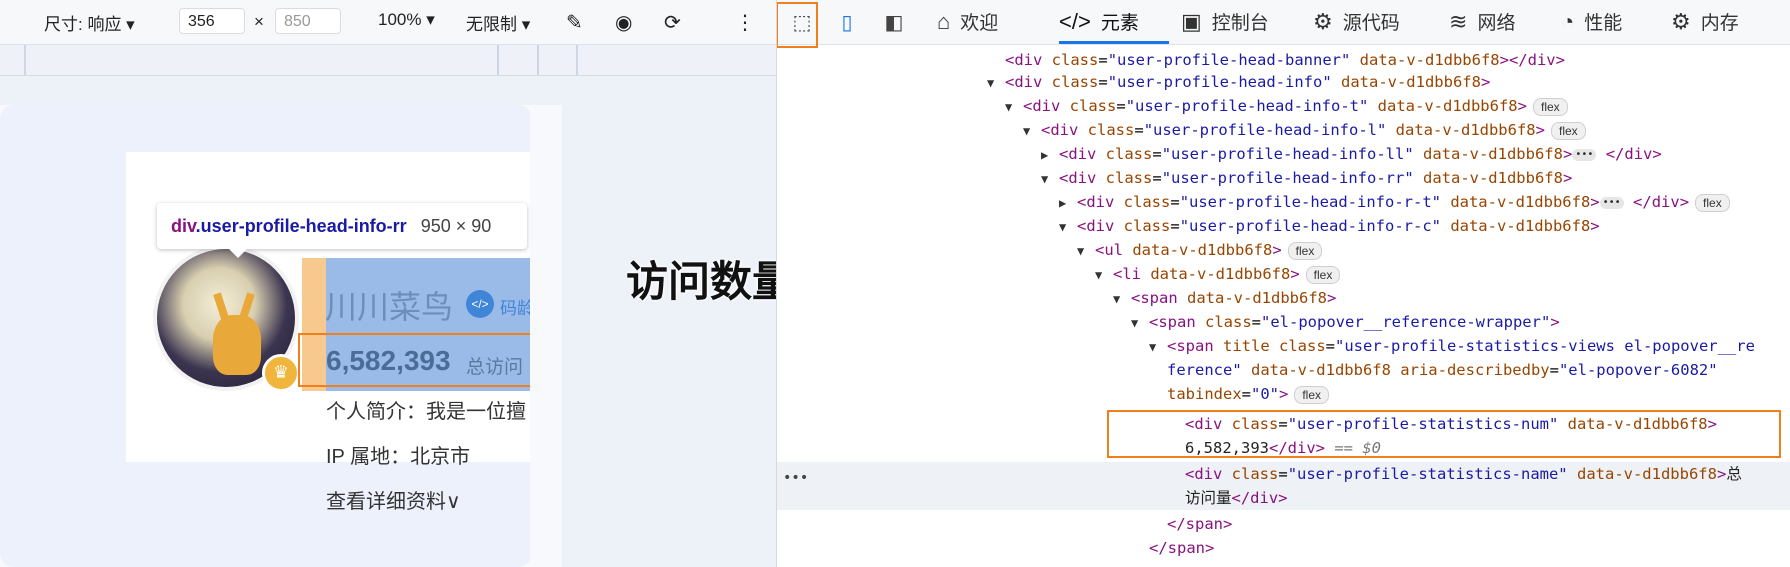 The height and width of the screenshot is (567, 1790). I want to click on selected-node-callout-box, so click(1444, 434).